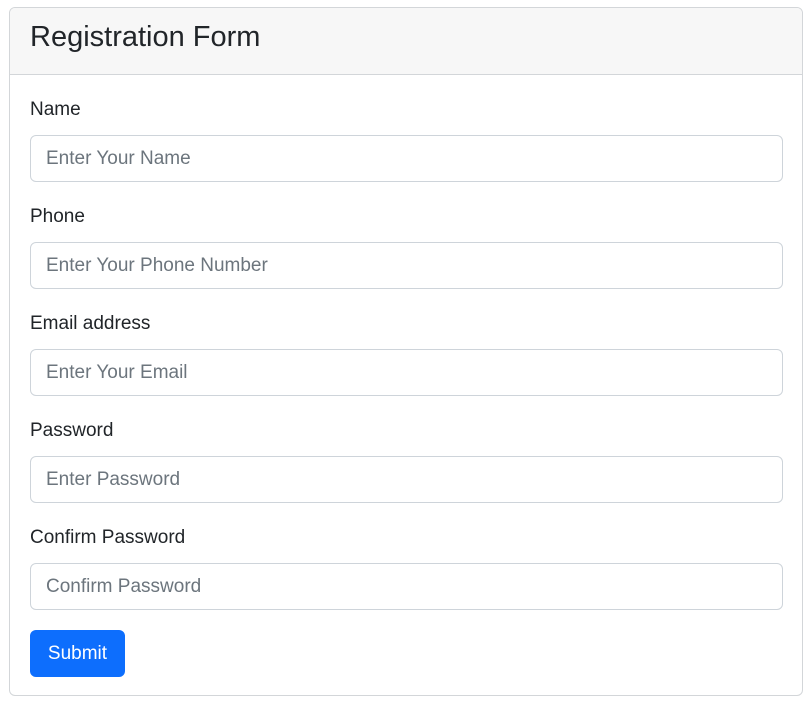 Image resolution: width=807 pixels, height=702 pixels. Describe the element at coordinates (90, 323) in the screenshot. I see `email-label: Email address` at that location.